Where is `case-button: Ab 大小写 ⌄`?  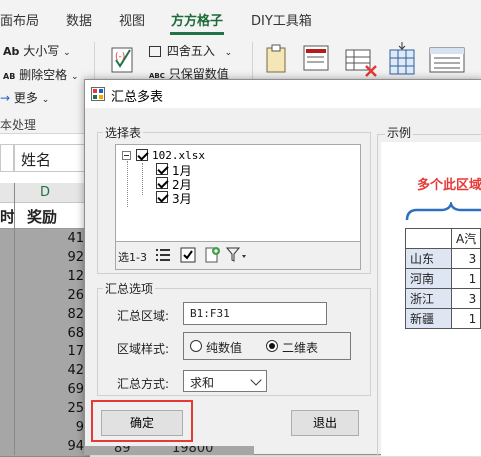
case-button: Ab 大小写 ⌄ is located at coordinates (37, 50).